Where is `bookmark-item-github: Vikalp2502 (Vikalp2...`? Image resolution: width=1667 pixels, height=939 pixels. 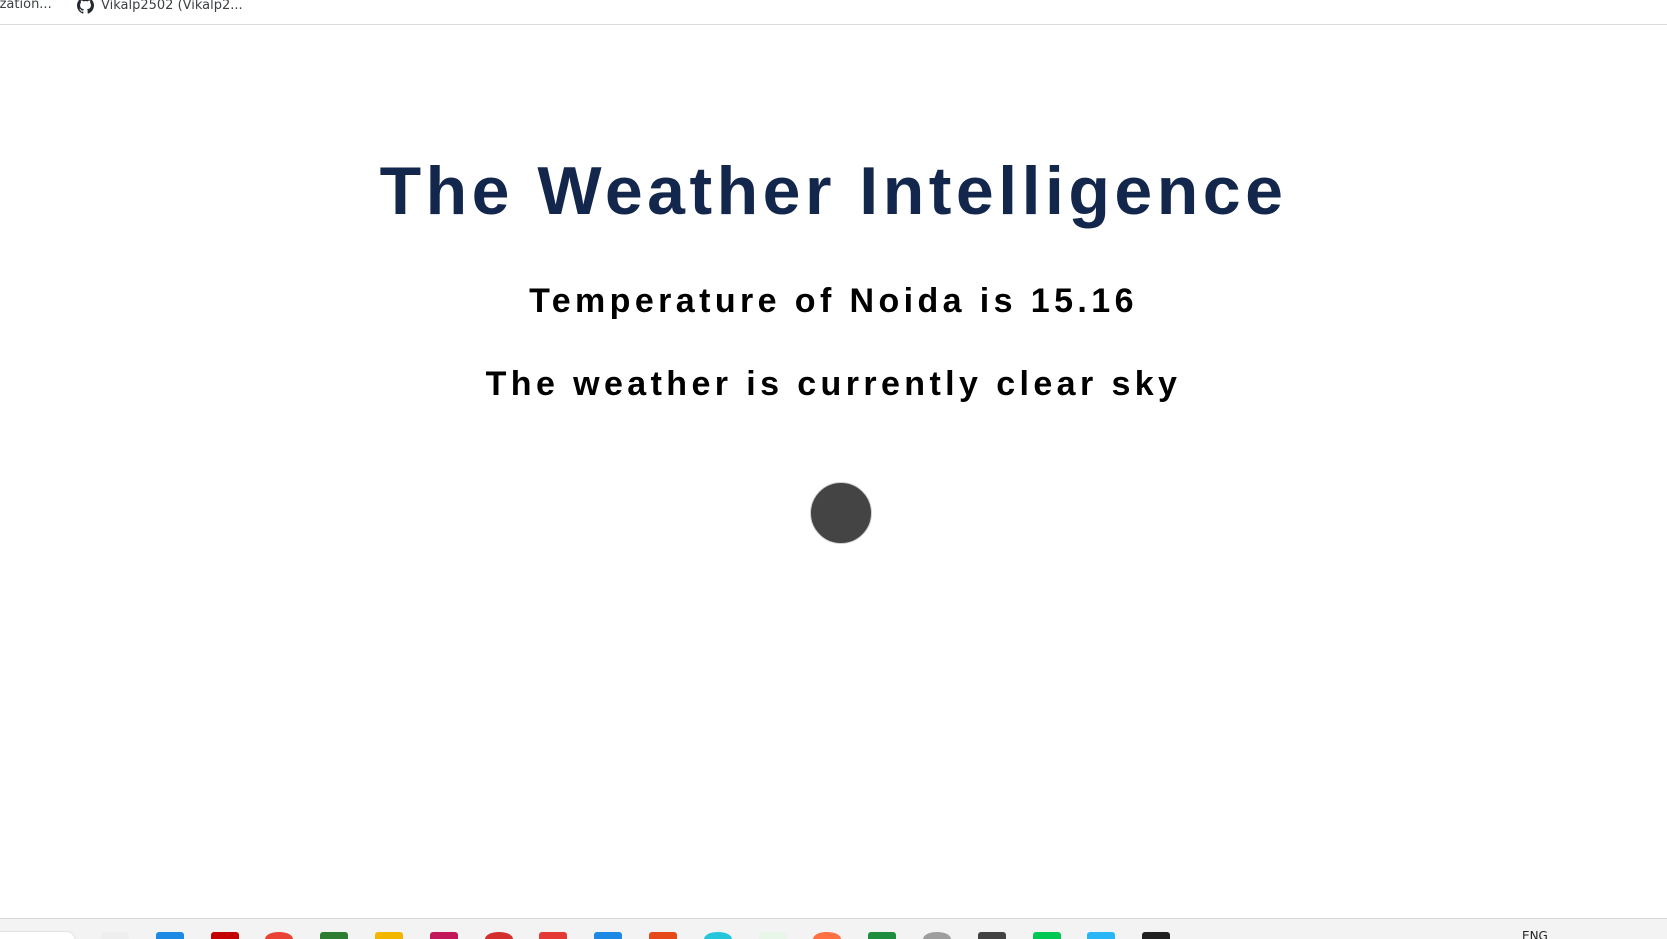 bookmark-item-github: Vikalp2502 (Vikalp2... is located at coordinates (160, 7).